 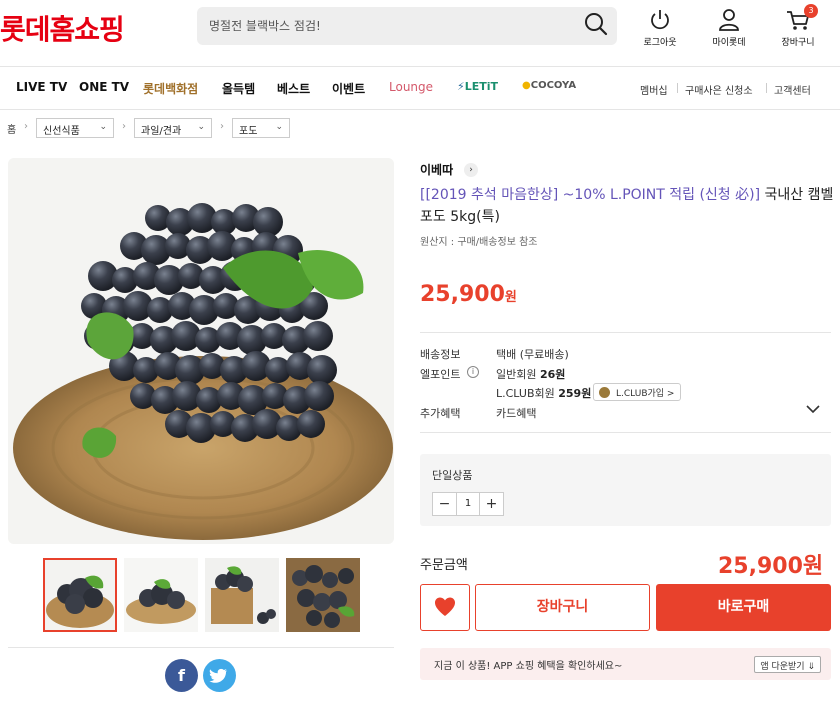 What do you see at coordinates (532, 354) in the screenshot?
I see `shipping-value: 택배 (무료배송)` at bounding box center [532, 354].